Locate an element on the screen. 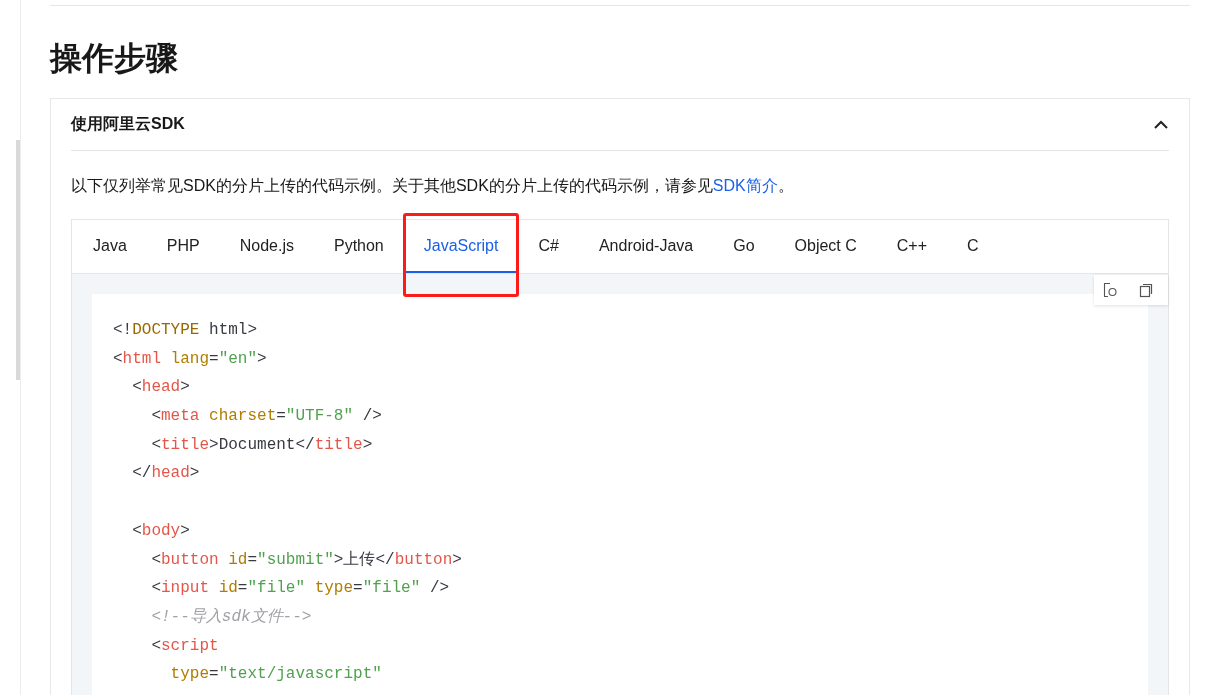 This screenshot has width=1216, height=695. intro-paragraph: 以下仅列举常见SDK的分片上传的代码示例。关于其他SDK的分片上传的代码示例，请参见SDK简介。 is located at coordinates (433, 186).